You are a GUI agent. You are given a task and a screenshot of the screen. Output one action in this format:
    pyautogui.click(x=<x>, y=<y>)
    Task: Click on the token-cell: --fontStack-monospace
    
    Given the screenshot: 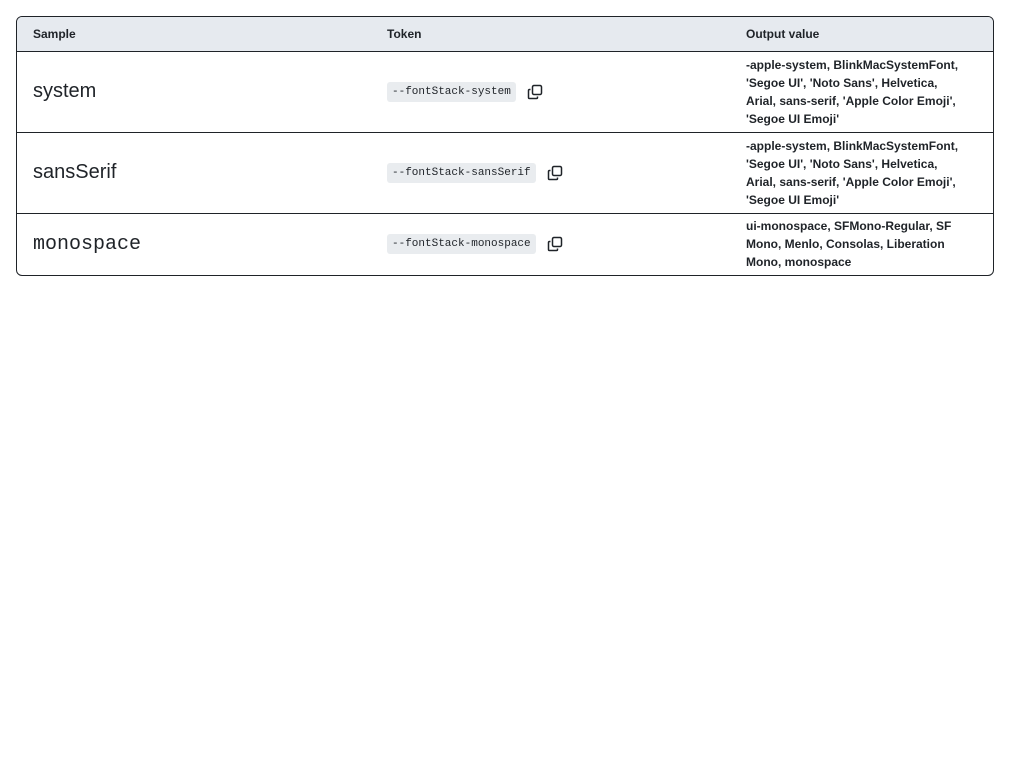 What is the action you would take?
    pyautogui.click(x=550, y=244)
    